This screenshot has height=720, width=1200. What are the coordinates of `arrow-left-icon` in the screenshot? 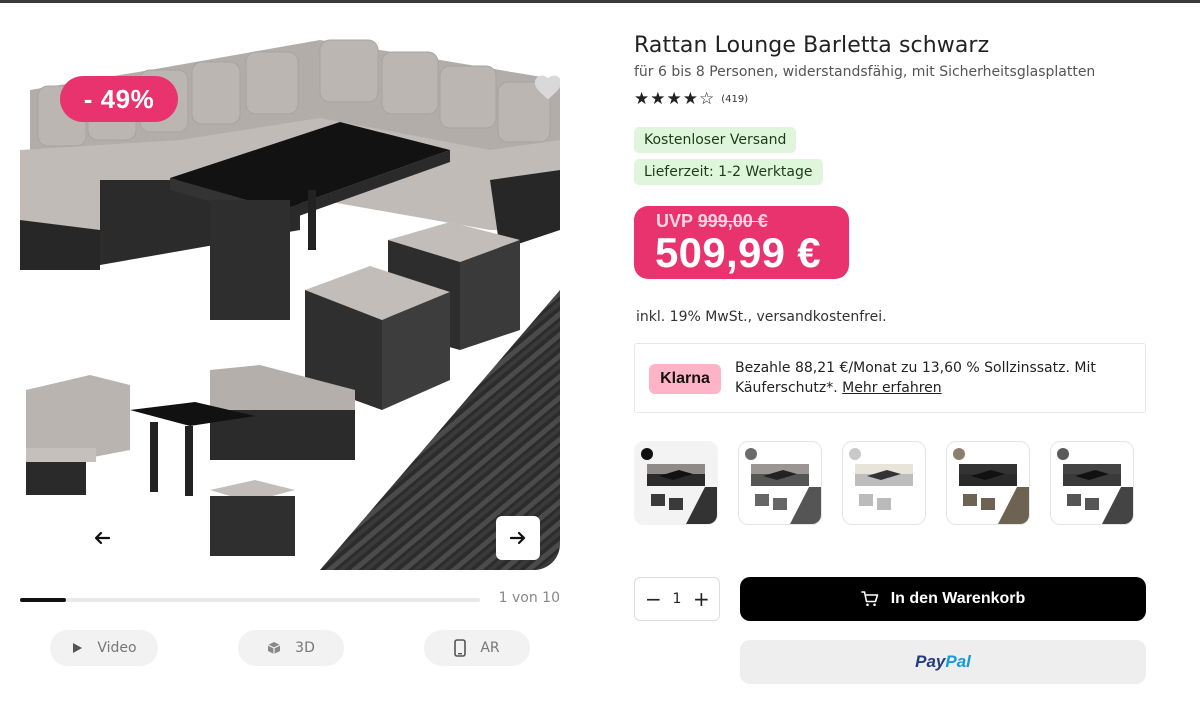 It's located at (102, 538).